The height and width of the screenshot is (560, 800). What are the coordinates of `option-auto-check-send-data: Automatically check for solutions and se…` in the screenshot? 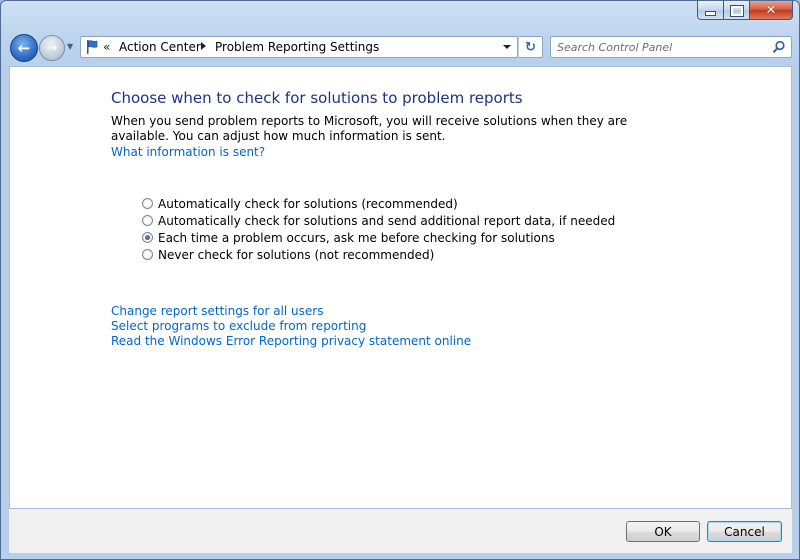 It's located at (378, 220).